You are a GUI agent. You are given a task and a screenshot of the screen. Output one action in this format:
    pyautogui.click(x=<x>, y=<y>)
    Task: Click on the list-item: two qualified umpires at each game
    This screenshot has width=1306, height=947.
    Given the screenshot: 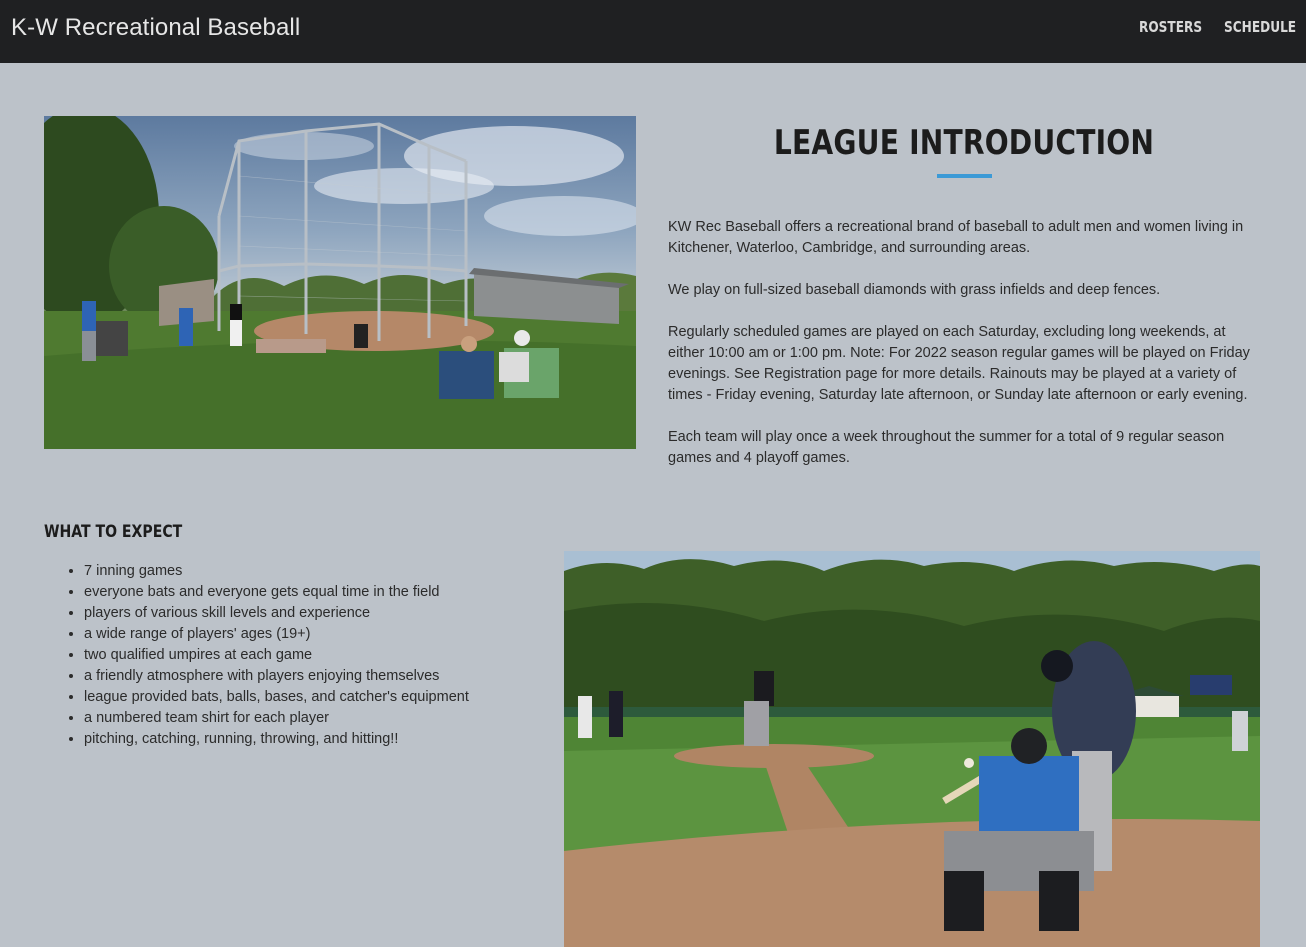 What is the action you would take?
    pyautogui.click(x=276, y=655)
    